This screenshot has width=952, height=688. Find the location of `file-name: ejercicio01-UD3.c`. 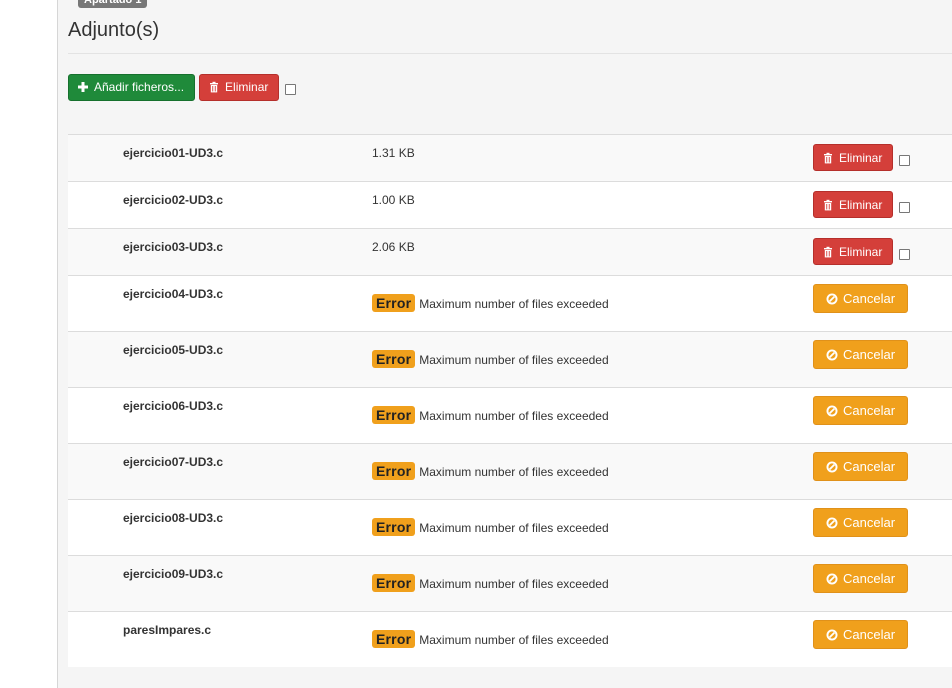

file-name: ejercicio01-UD3.c is located at coordinates (173, 153).